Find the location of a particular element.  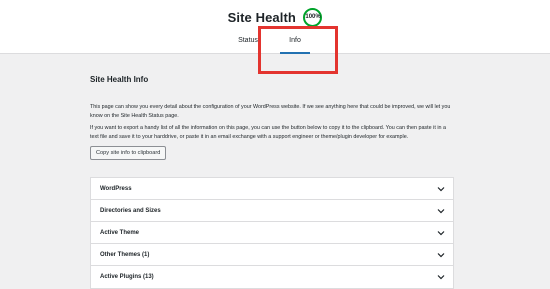

copy-site-info-button: Copy site info to clipboard is located at coordinates (128, 153).